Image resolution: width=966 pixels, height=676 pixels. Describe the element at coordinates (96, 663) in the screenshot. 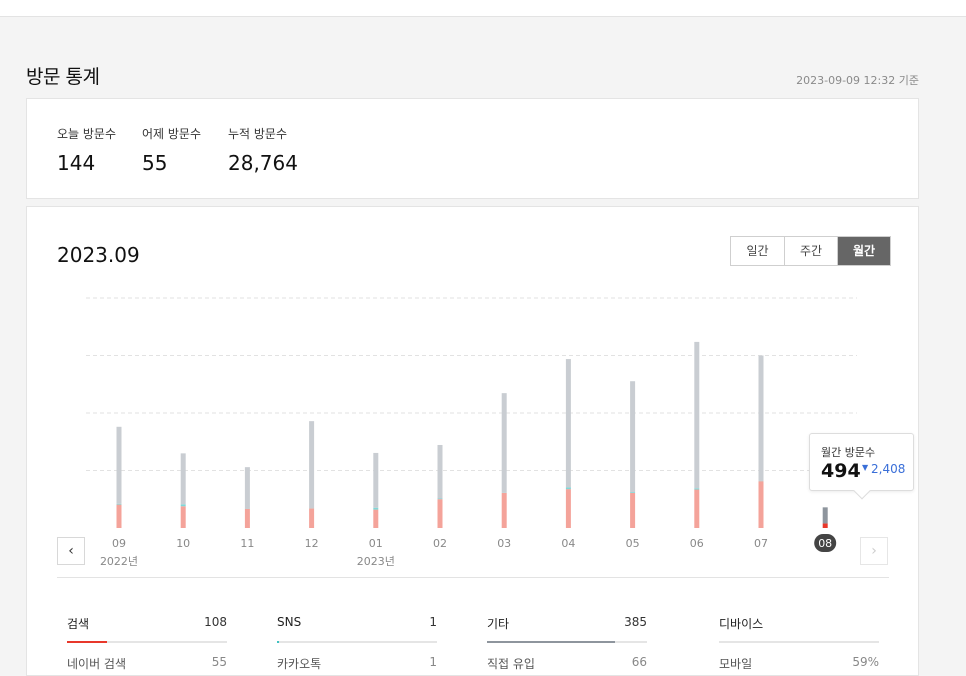

I see `row-label: 네이버 검색` at that location.